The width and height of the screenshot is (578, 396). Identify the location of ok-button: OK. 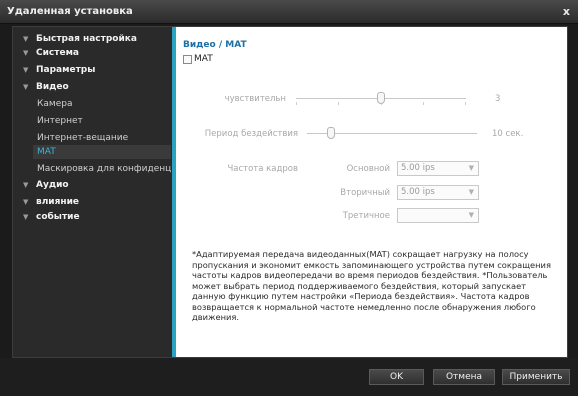
(396, 377).